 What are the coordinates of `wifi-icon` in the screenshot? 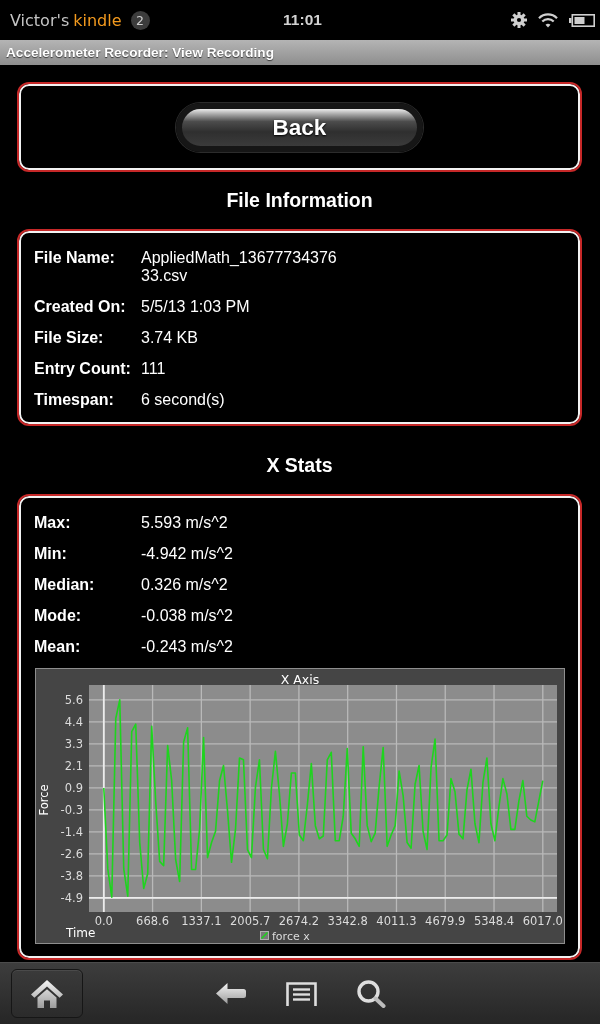 It's located at (548, 20).